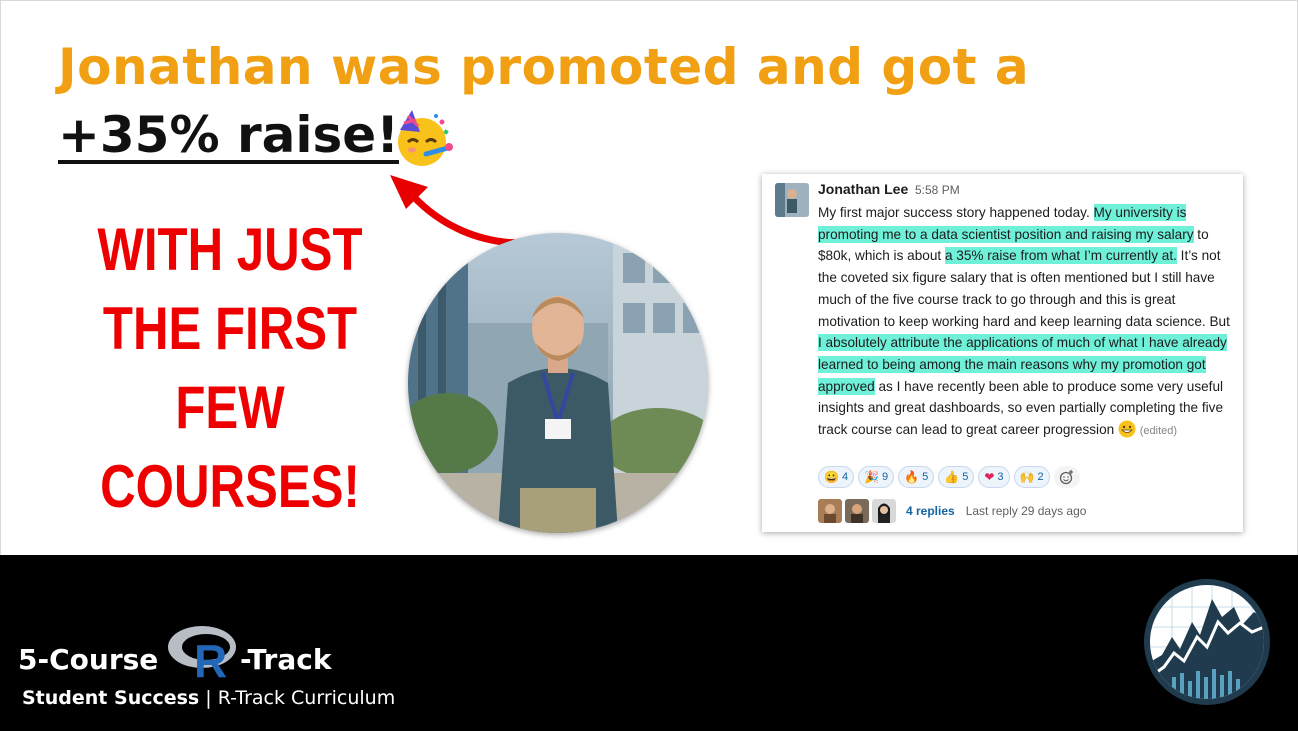  I want to click on headline-line-2: +35% raise!, so click(228, 135).